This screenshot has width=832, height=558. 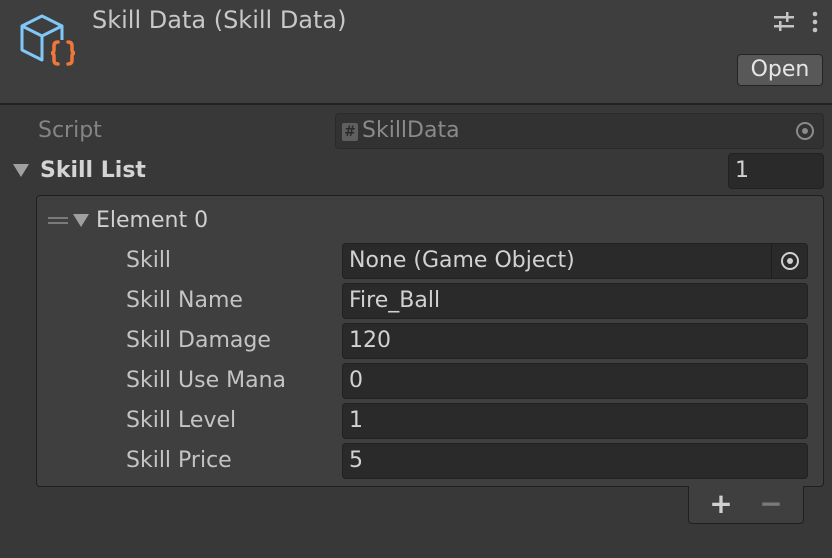 I want to click on skill-picker, so click(x=789, y=261).